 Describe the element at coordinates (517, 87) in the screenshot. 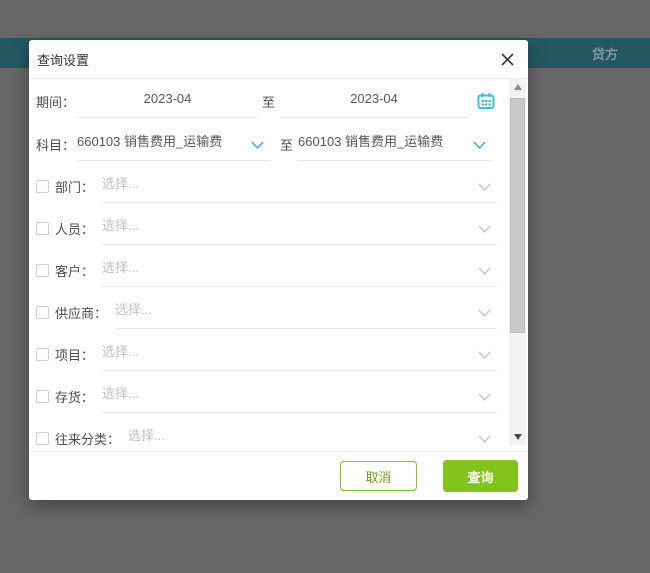

I see `scrollbar-up-icon` at that location.